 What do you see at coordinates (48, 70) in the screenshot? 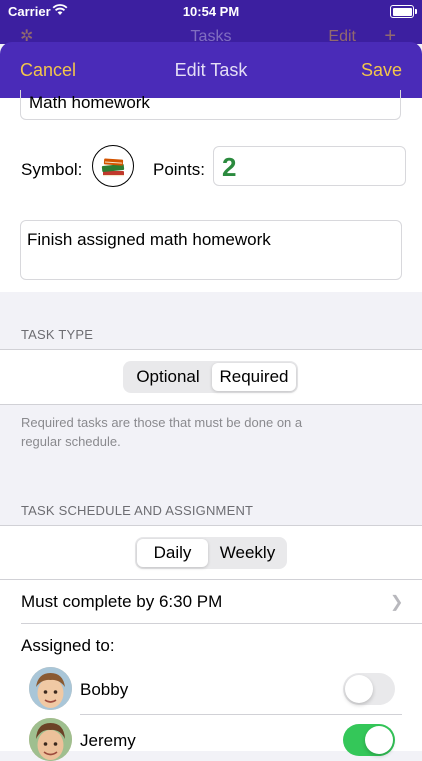
I see `cancel-button: Cancel` at bounding box center [48, 70].